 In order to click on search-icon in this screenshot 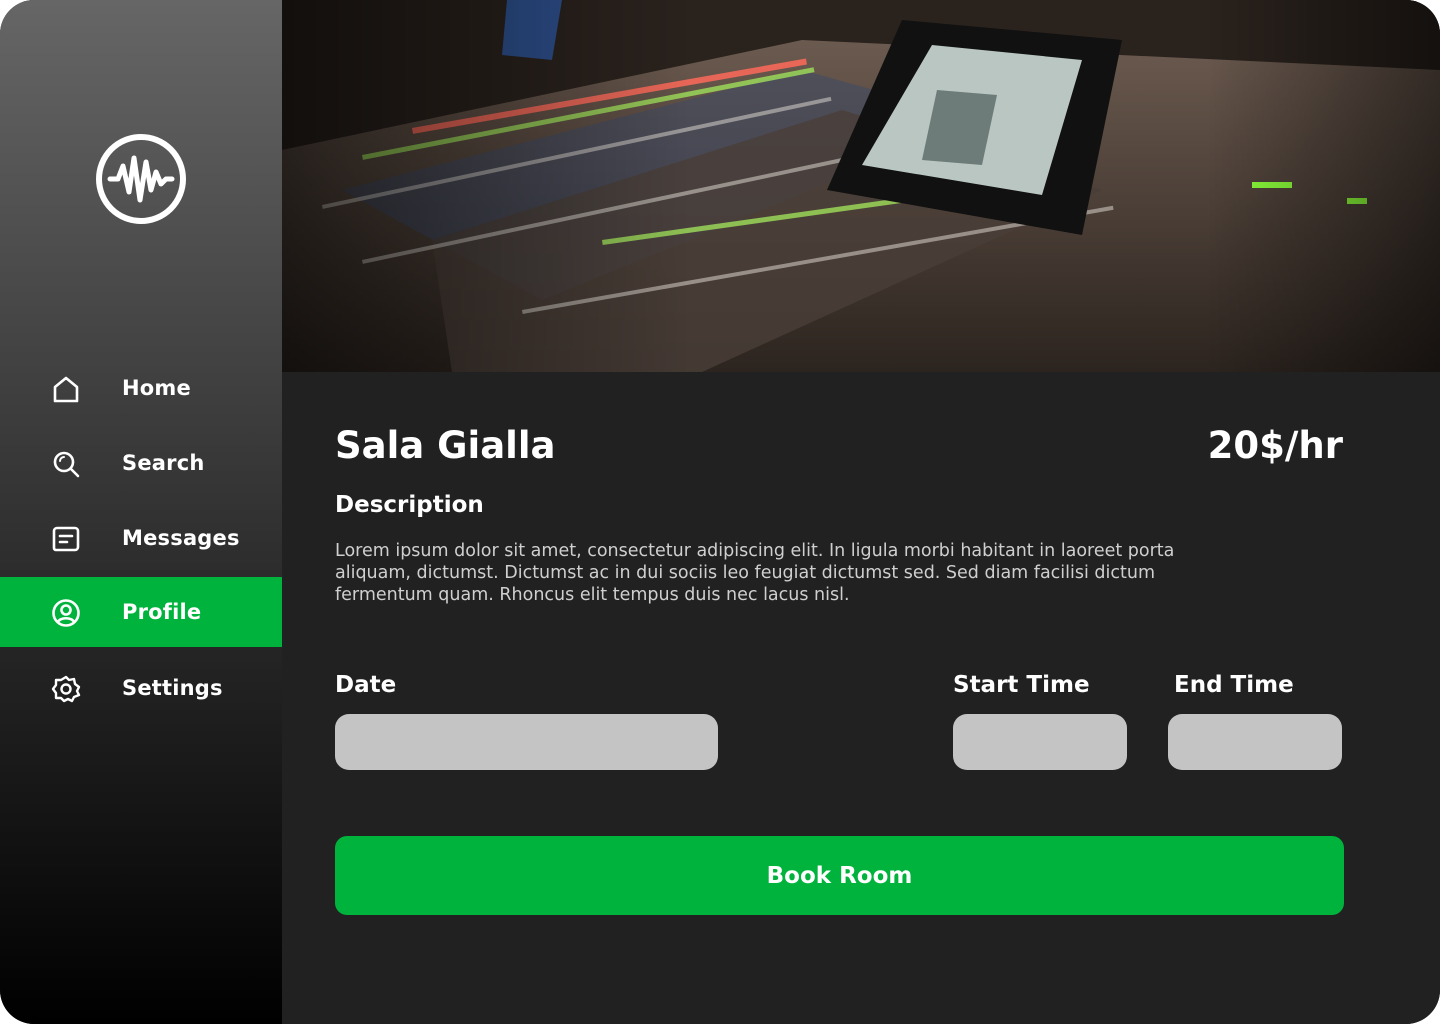, I will do `click(66, 464)`.